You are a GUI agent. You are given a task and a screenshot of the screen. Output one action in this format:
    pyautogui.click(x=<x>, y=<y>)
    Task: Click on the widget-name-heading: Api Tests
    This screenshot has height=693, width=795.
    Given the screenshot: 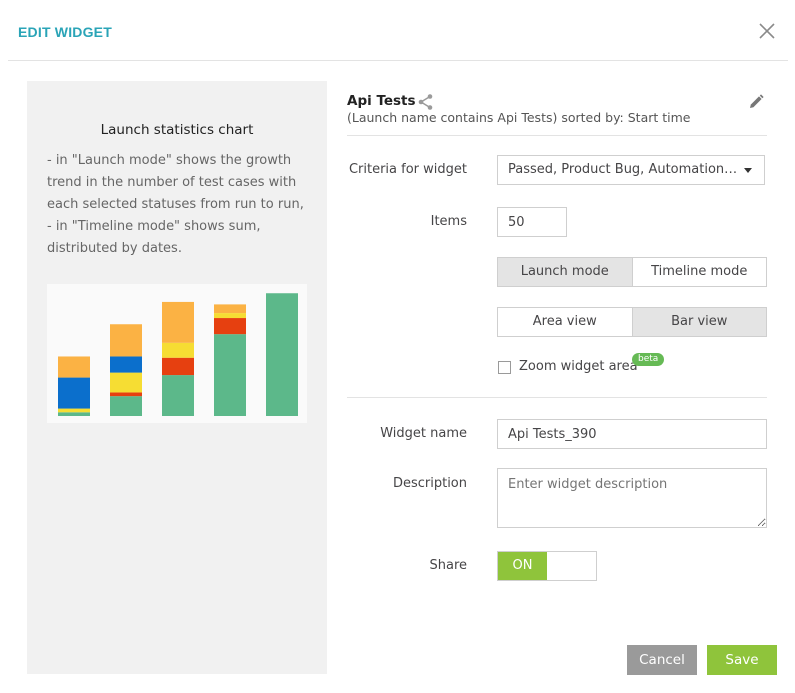 What is the action you would take?
    pyautogui.click(x=381, y=101)
    